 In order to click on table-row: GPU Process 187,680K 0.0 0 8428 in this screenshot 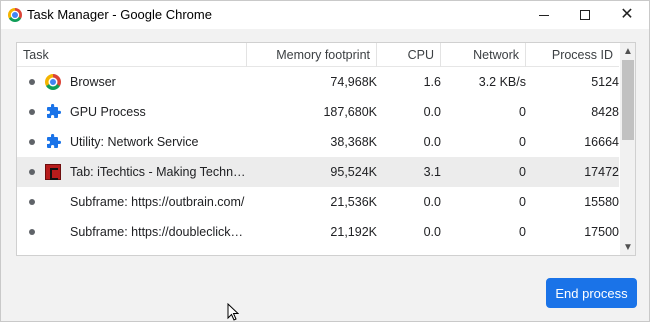, I will do `click(318, 112)`.